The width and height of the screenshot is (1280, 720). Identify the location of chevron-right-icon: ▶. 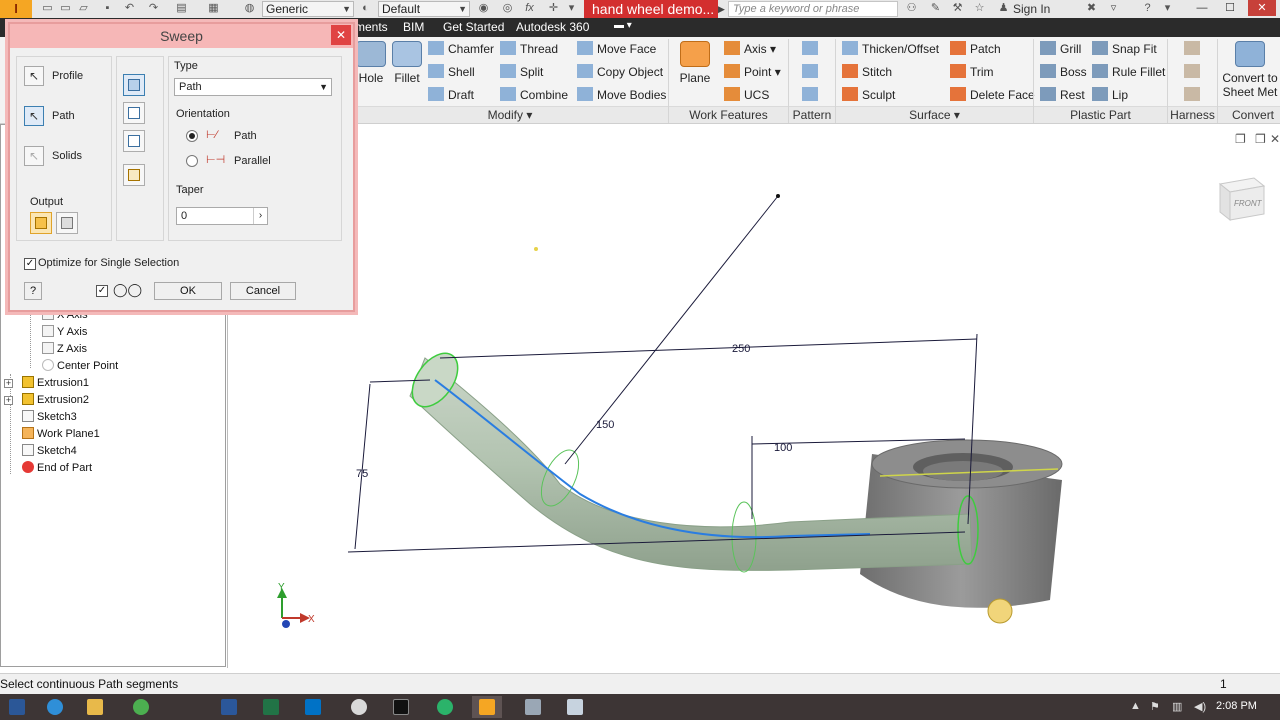
(721, 9).